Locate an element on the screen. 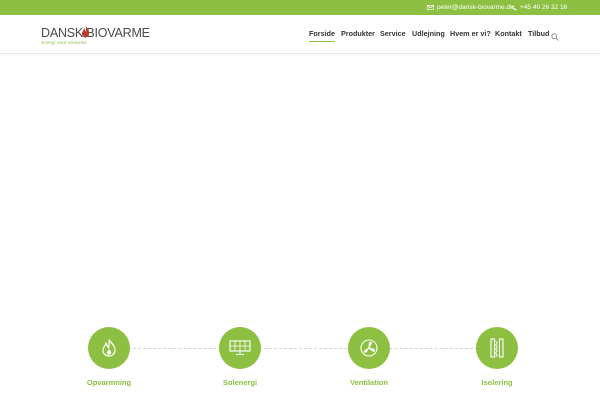 This screenshot has width=600, height=400. top-contact-bar: peter@dansk-biovarme.dk +45 40 26 32 16 is located at coordinates (300, 7).